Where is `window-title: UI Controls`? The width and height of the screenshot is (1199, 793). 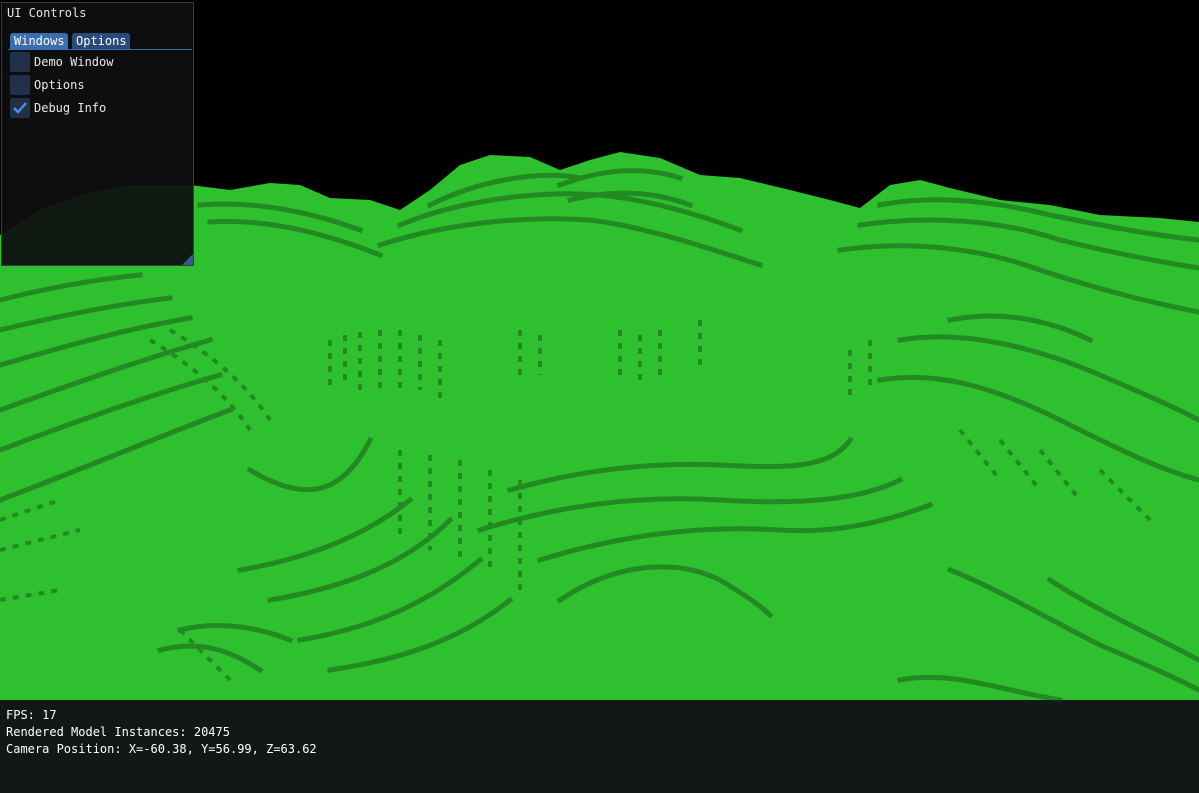
window-title: UI Controls is located at coordinates (46, 13).